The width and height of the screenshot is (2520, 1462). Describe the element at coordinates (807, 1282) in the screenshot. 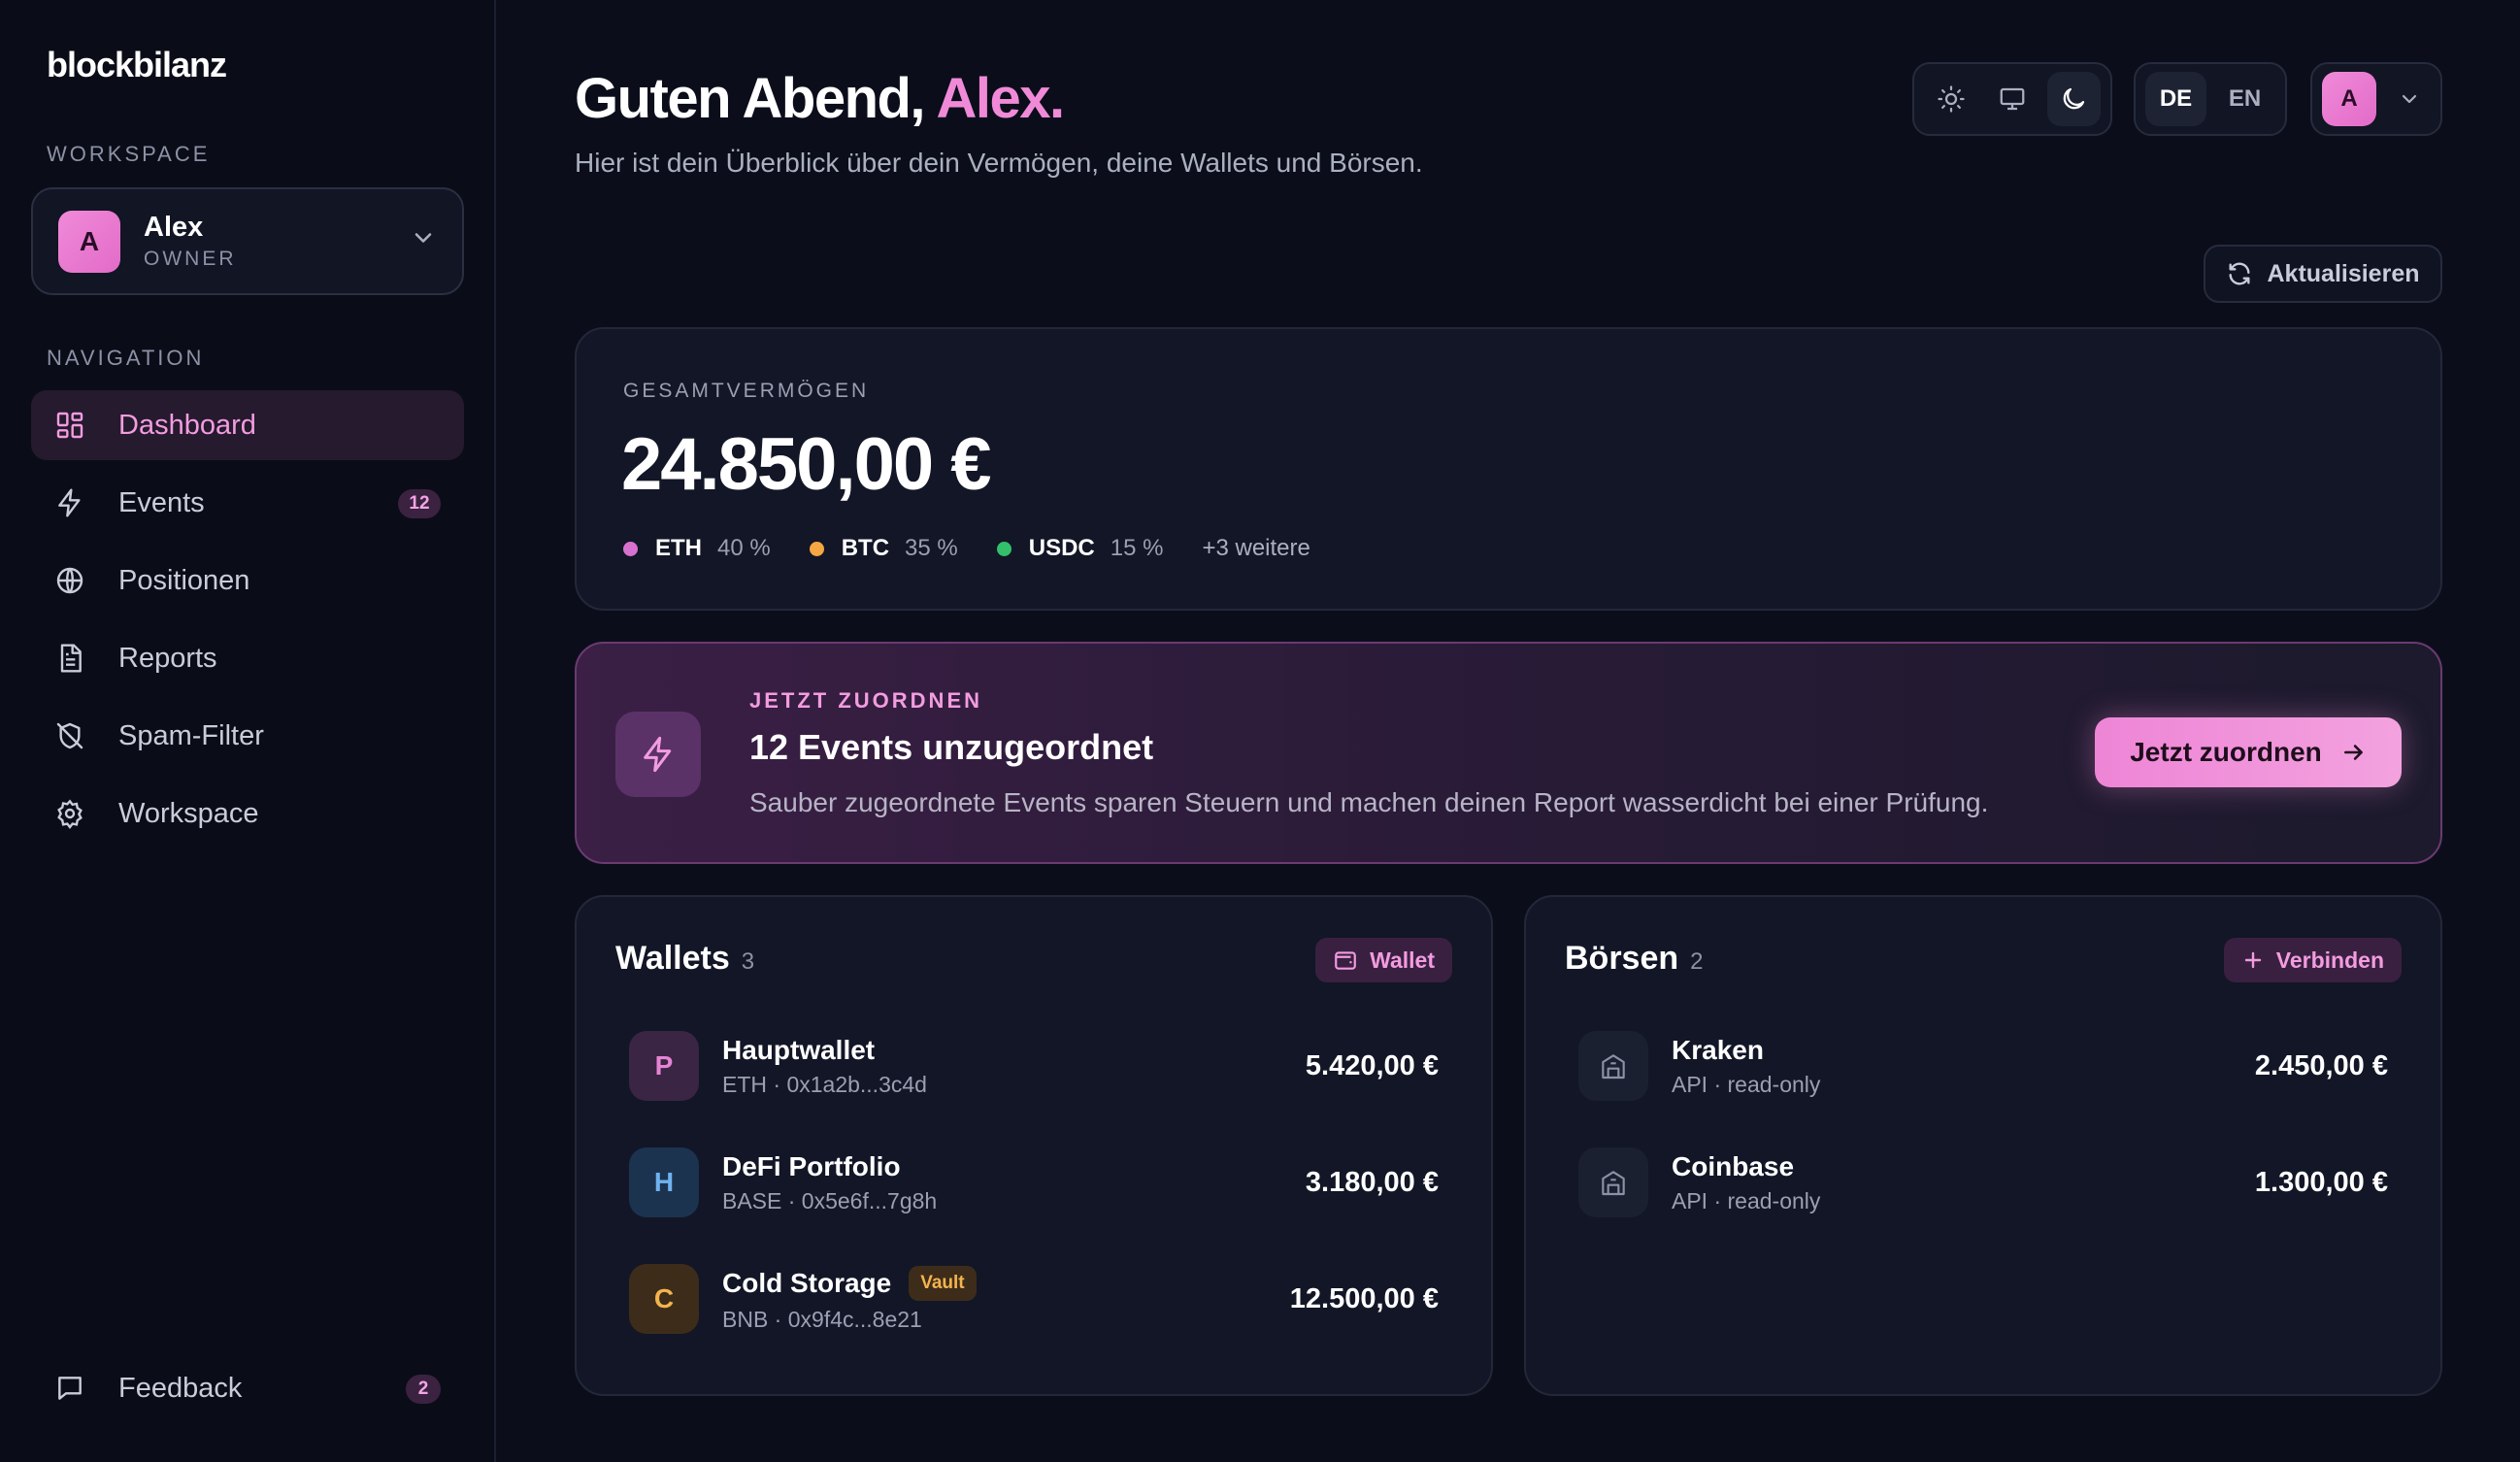

I see `wallet-name: Cold Storage` at that location.